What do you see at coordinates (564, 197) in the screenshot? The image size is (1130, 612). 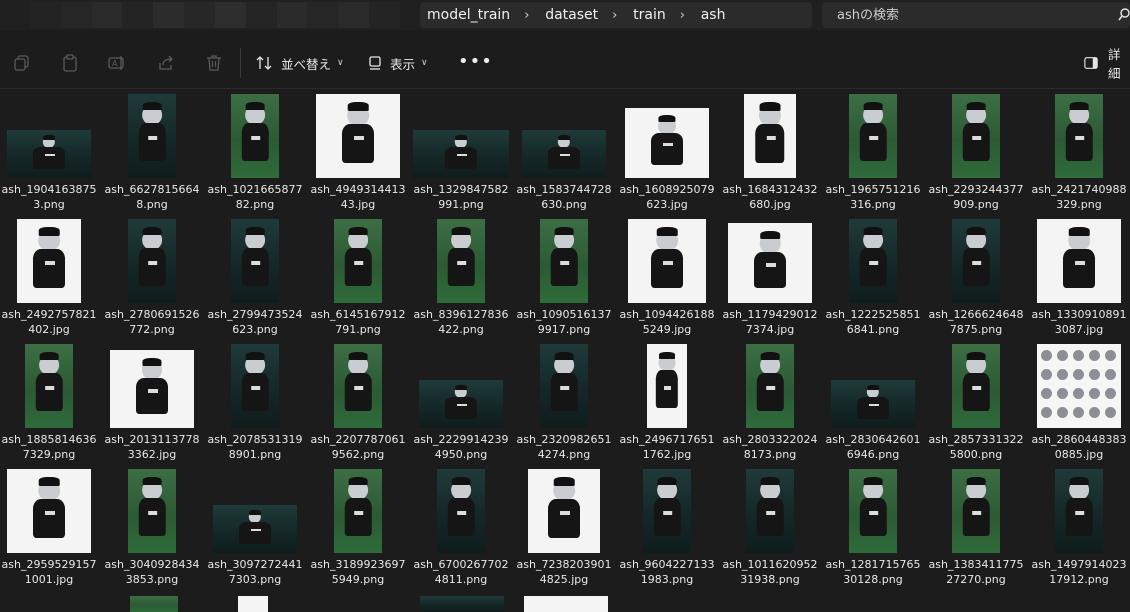 I see `file-name: ash_1583744728 630.png` at bounding box center [564, 197].